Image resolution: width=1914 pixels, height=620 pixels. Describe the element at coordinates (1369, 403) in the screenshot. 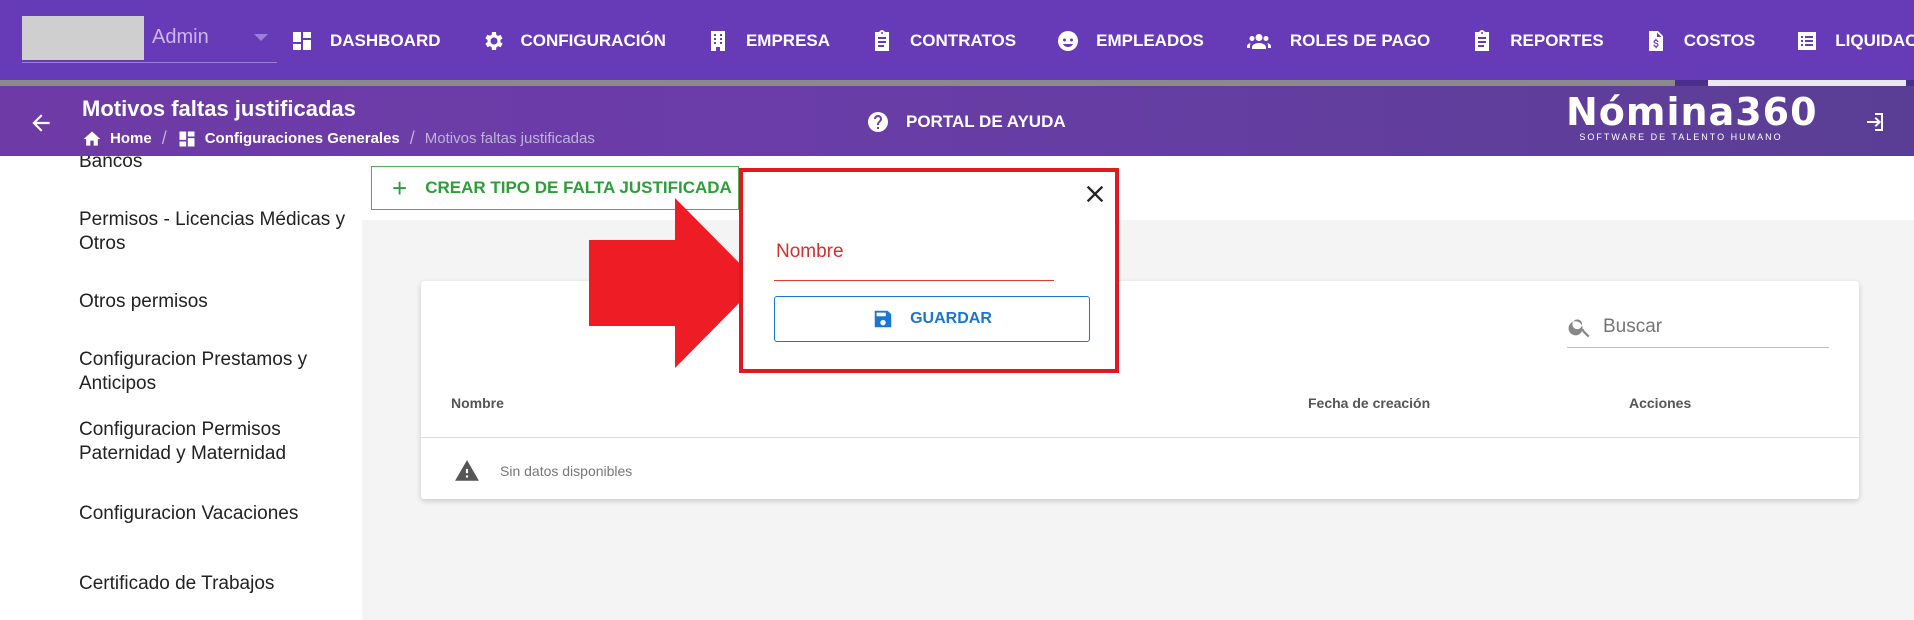

I see `column-header-fecha-creacion: Fecha de creación` at that location.